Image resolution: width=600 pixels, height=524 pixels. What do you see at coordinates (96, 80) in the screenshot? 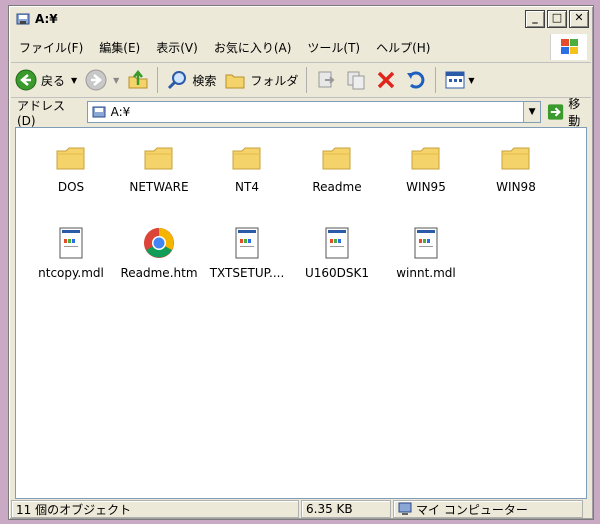
I see `forward-arrow-icon` at bounding box center [96, 80].